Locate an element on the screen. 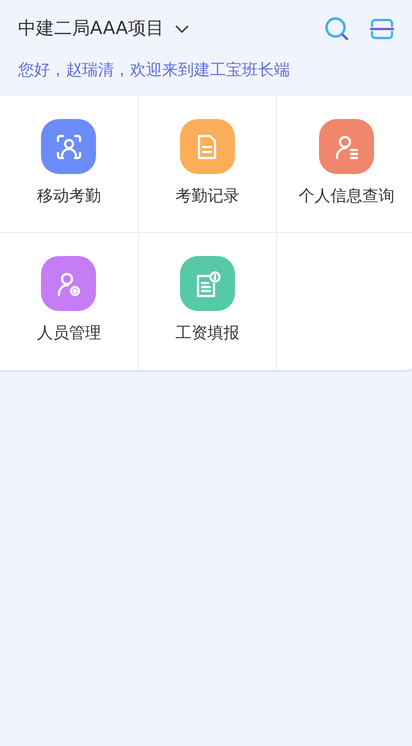 Image resolution: width=412 pixels, height=746 pixels. search-button is located at coordinates (337, 29).